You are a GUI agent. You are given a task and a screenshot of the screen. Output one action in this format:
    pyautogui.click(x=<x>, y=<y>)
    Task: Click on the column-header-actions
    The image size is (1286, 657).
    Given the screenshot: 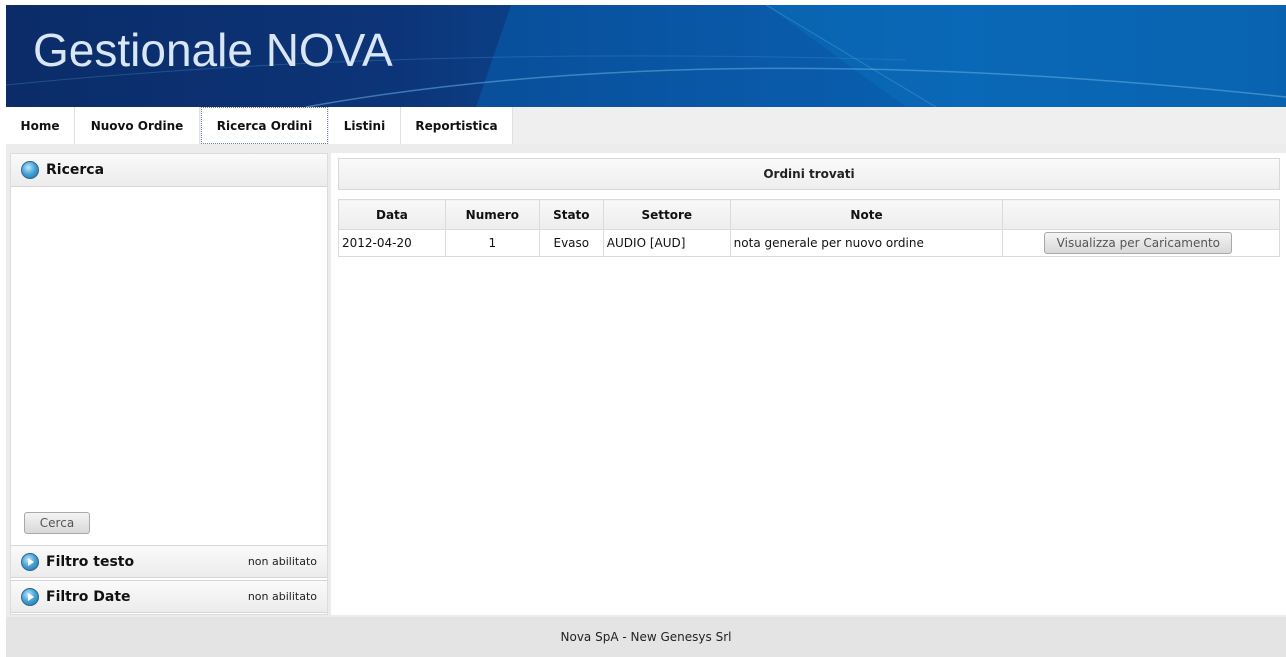 What is the action you would take?
    pyautogui.click(x=1141, y=214)
    